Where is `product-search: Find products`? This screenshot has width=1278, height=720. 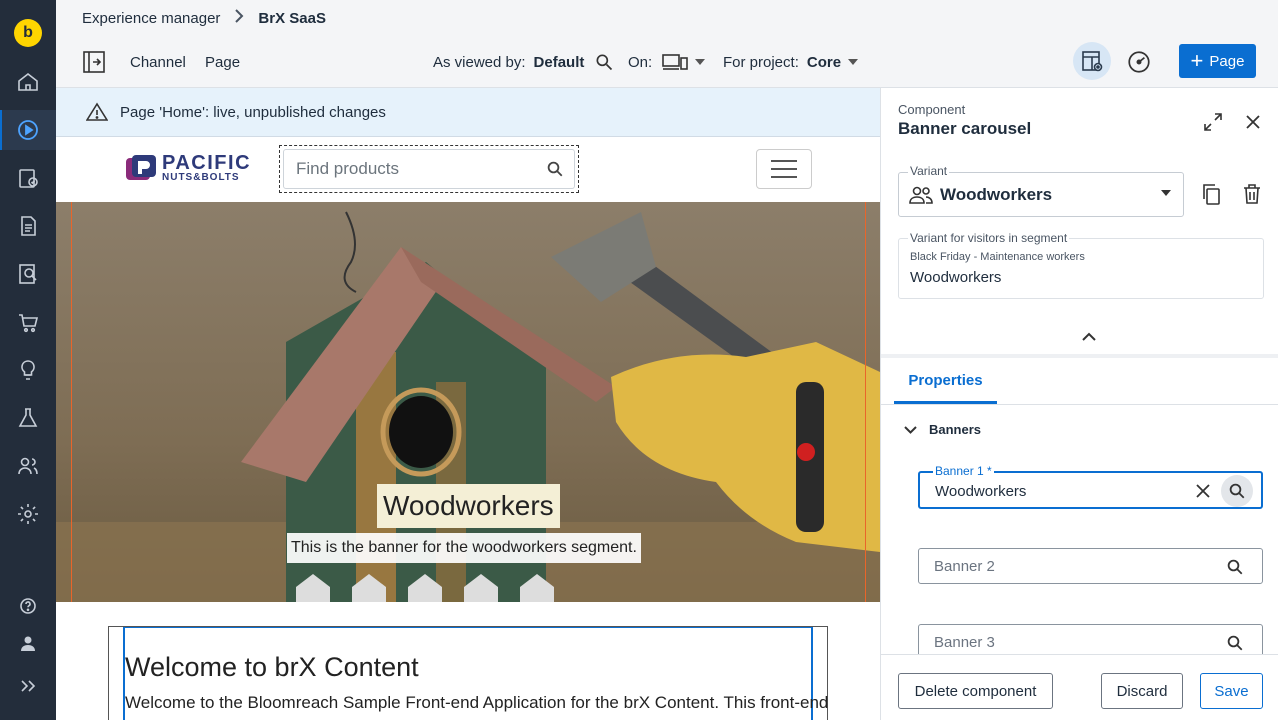 product-search: Find products is located at coordinates (429, 169).